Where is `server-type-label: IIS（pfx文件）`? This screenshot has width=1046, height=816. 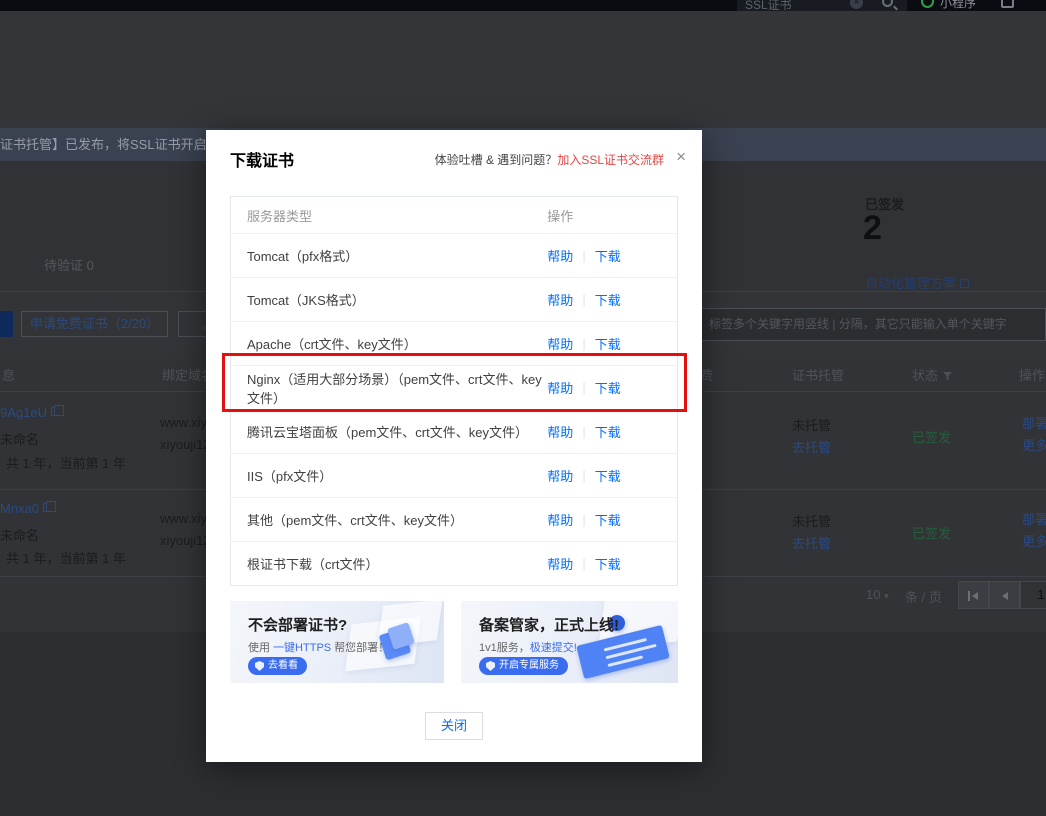 server-type-label: IIS（pfx文件） is located at coordinates (290, 476).